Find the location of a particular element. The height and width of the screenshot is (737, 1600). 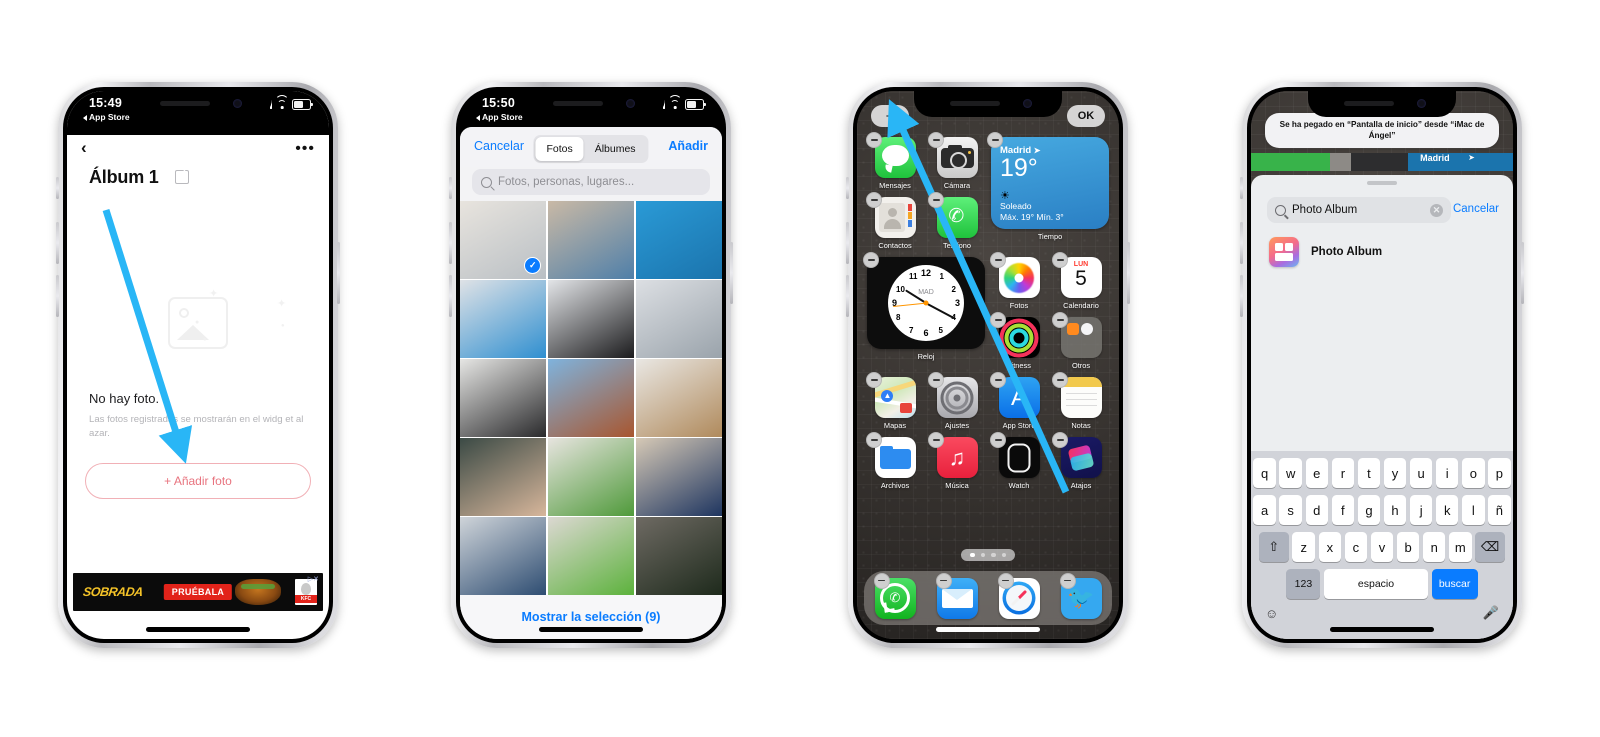

segmented-control: Fotos Álbumes is located at coordinates (591, 149).